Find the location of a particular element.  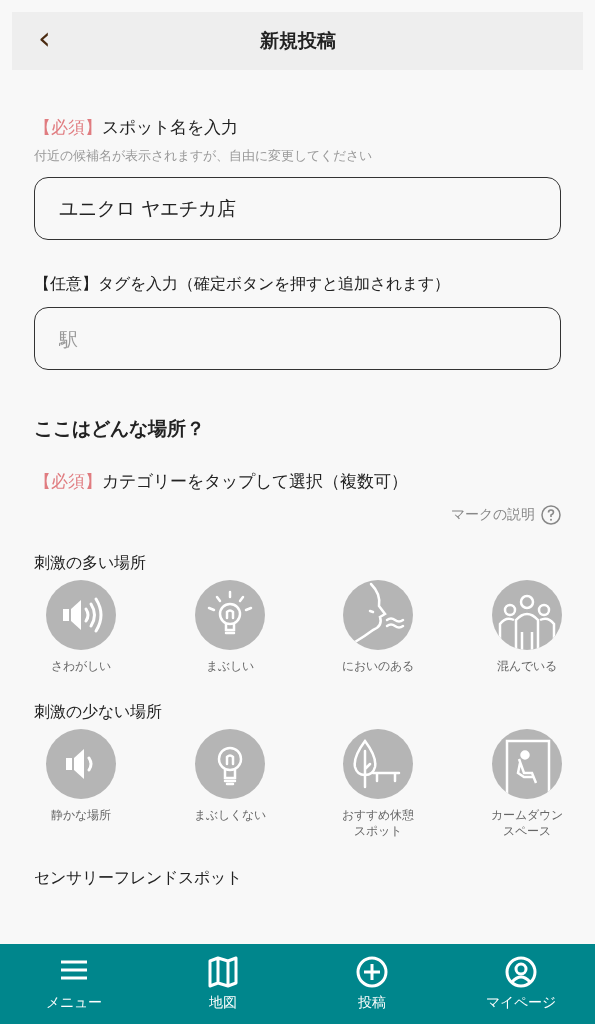

nav-button: マイページ is located at coordinates (520, 984).